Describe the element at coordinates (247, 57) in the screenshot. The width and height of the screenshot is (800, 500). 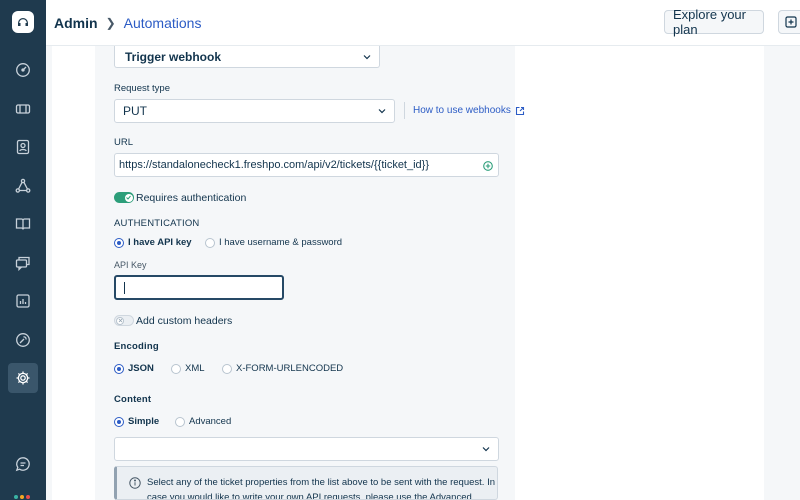
I see `action-select: Trigger webhook` at that location.